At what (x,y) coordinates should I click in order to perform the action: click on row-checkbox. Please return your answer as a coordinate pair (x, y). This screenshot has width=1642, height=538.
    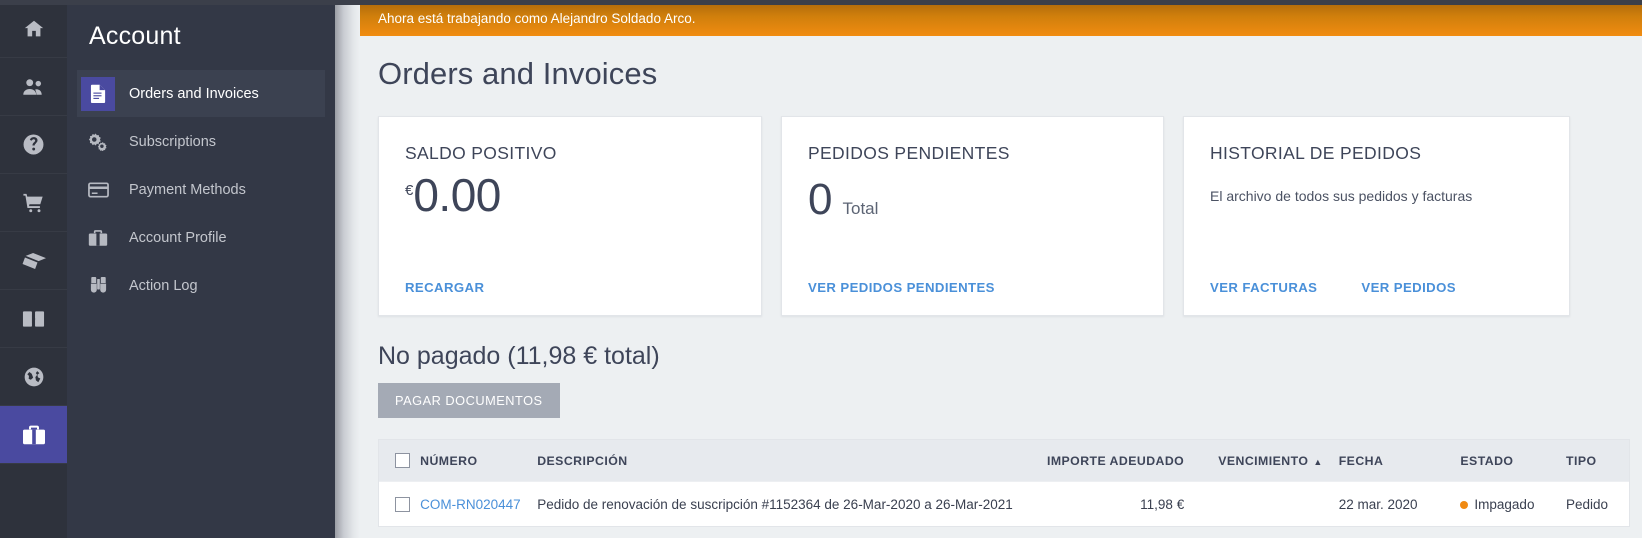
    Looking at the image, I should click on (402, 505).